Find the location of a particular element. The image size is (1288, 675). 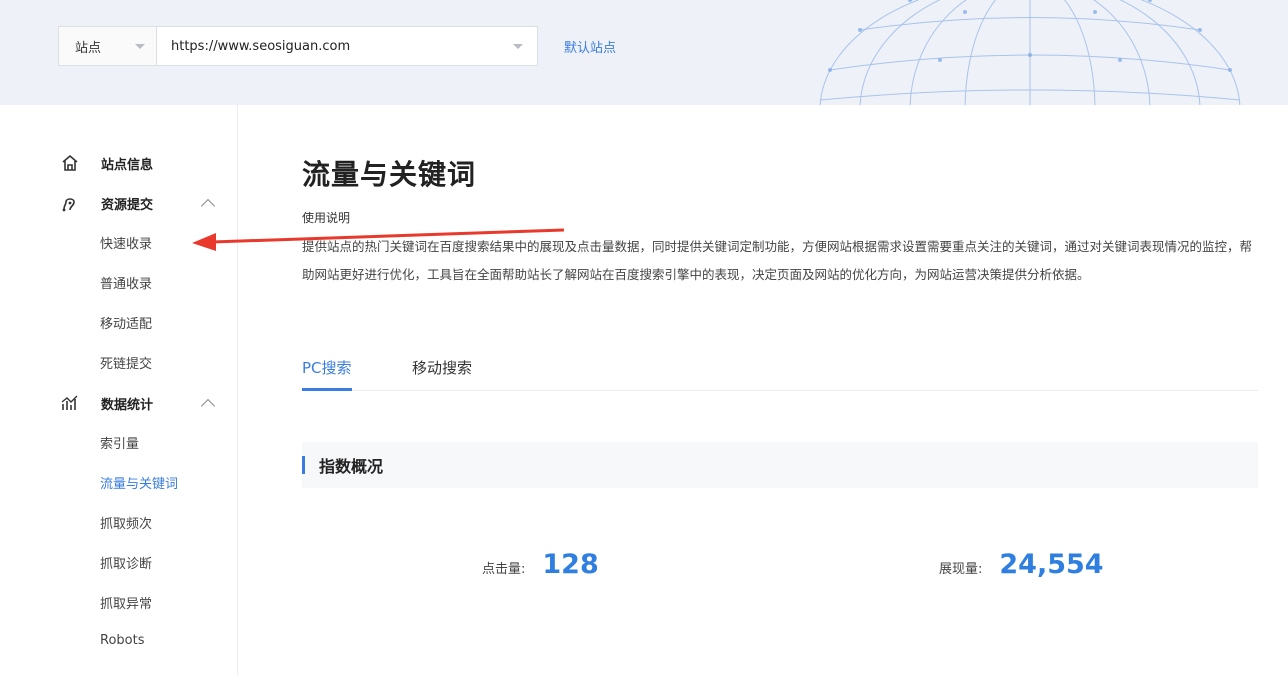

site-selector: 站点 https://www.seosiguan.com is located at coordinates (298, 46).